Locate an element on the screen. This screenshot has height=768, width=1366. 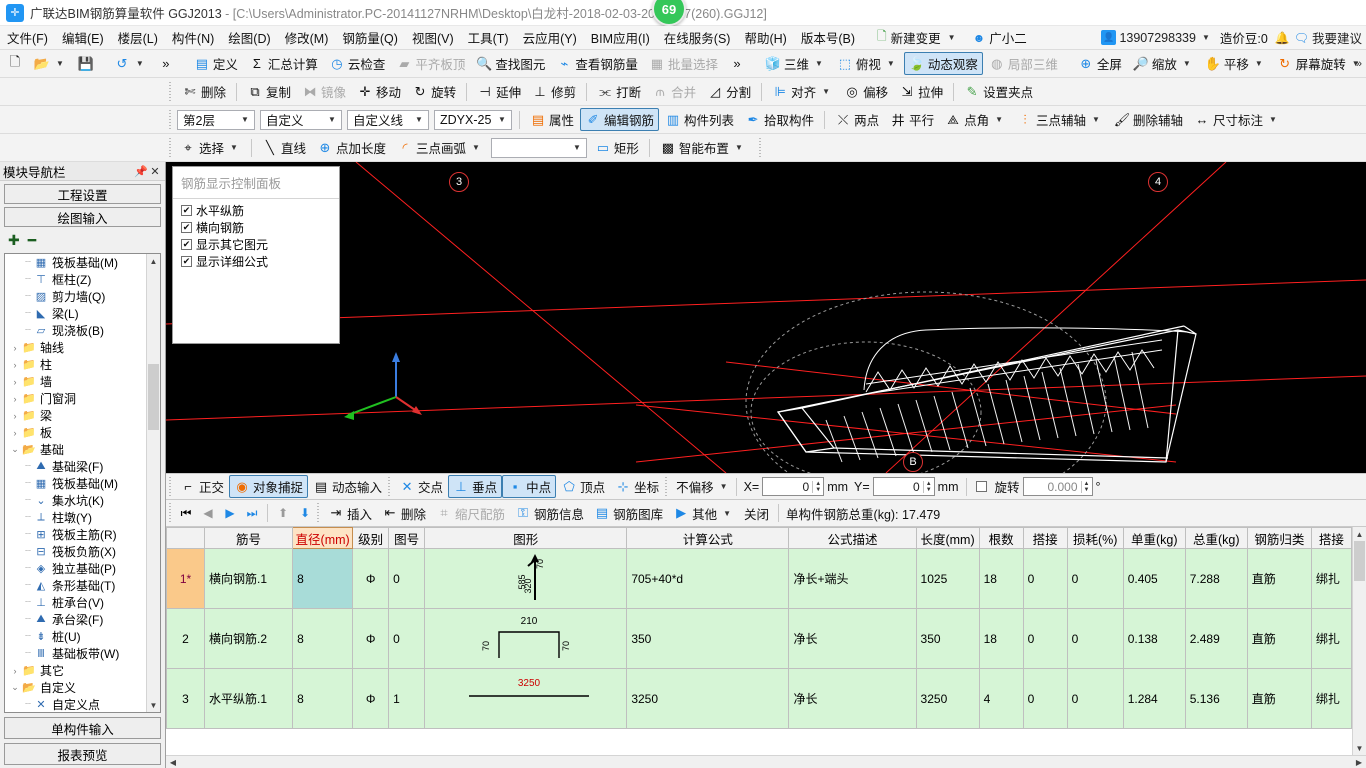
tree-node: ┄ ⊞ 筏板主筋(R) is located at coordinates (75, 534).